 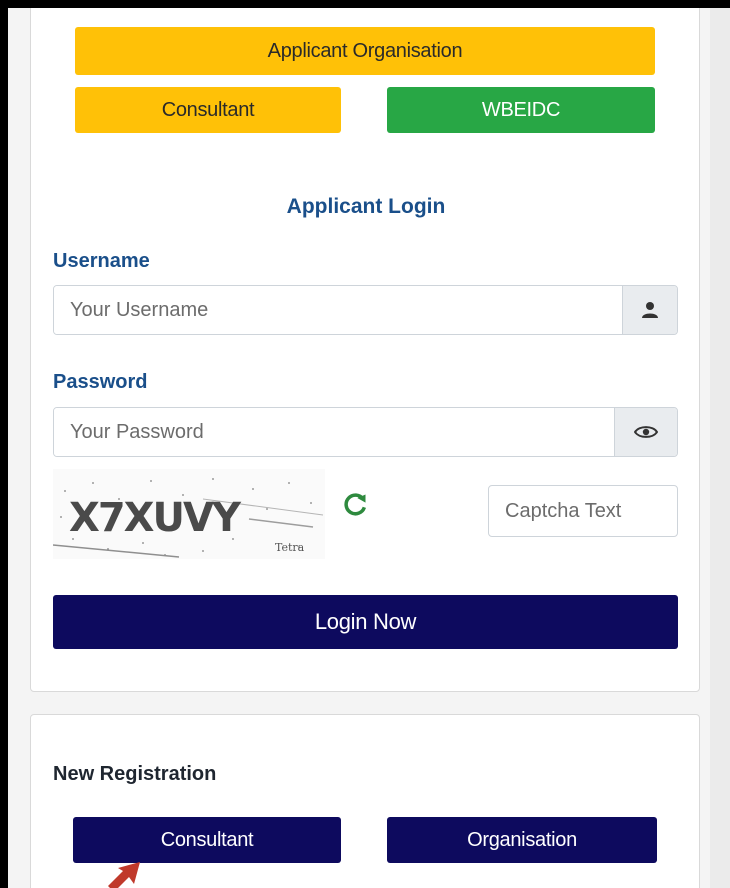 I want to click on password-toggle, so click(x=645, y=432).